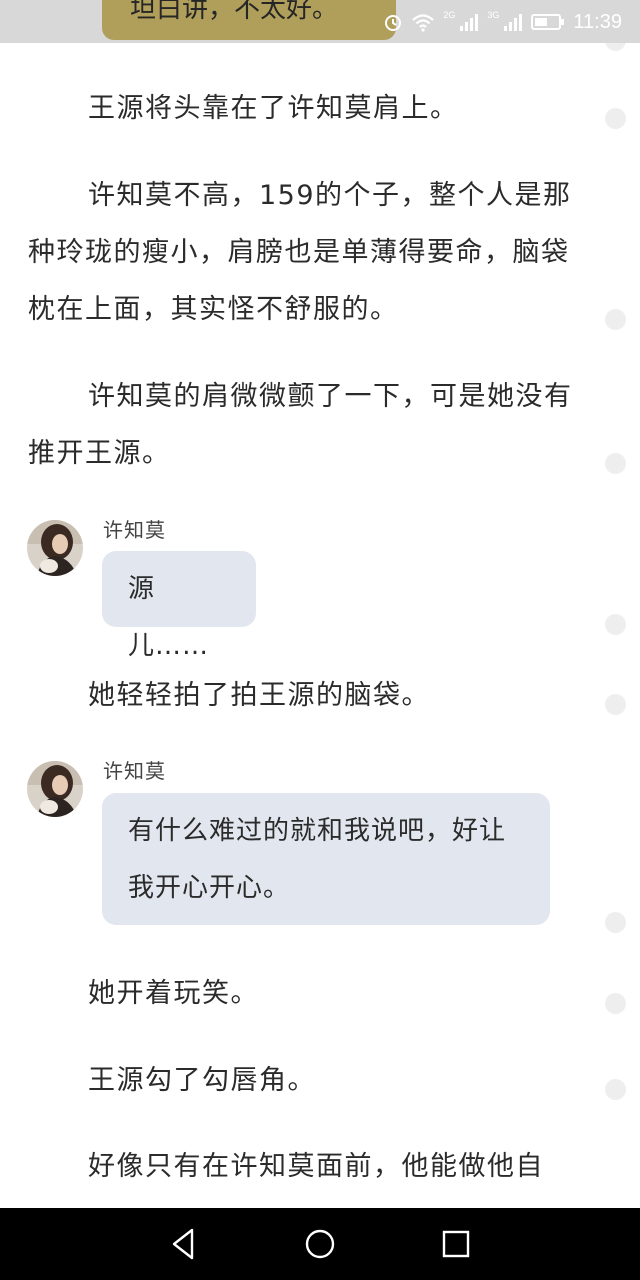  I want to click on clock-time: 11:39, so click(597, 21).